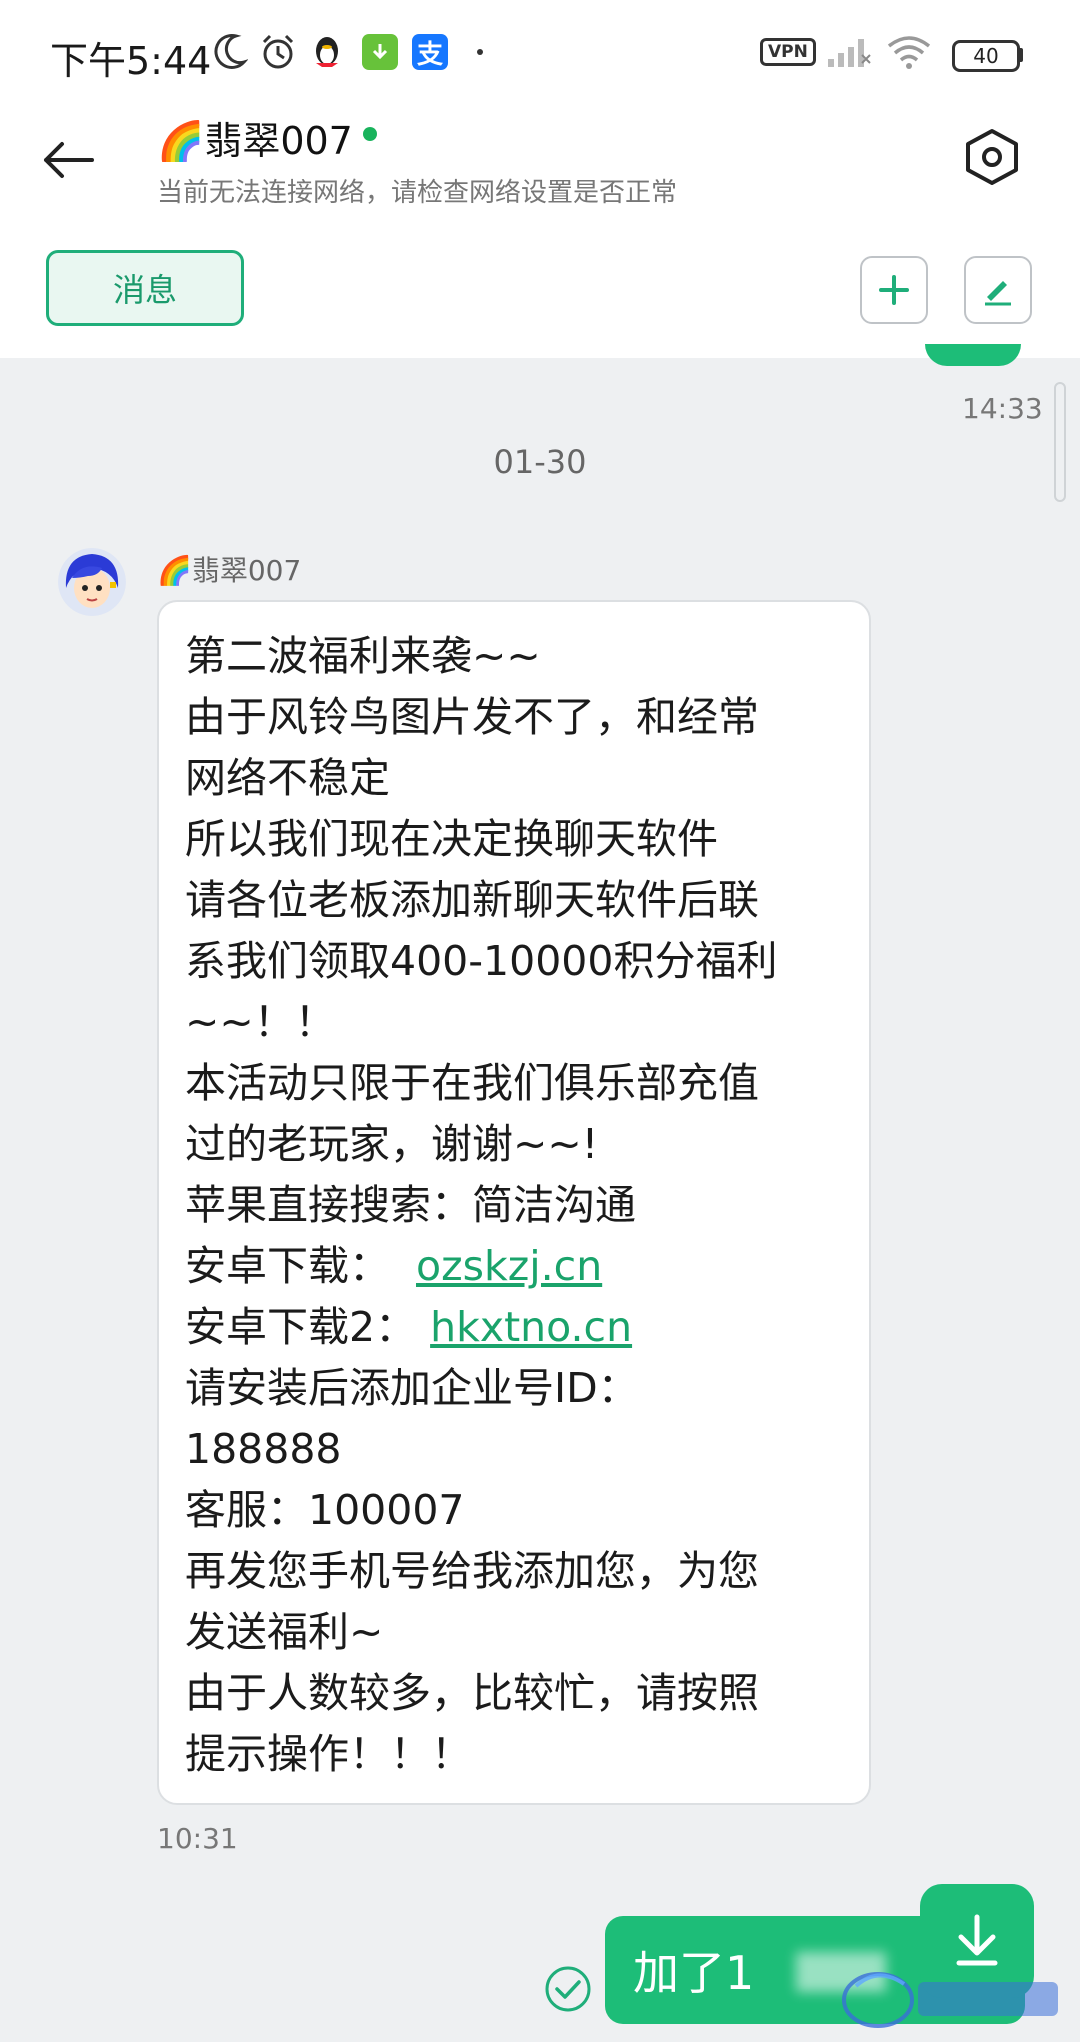 This screenshot has height=2042, width=1080. Describe the element at coordinates (909, 52) in the screenshot. I see `wifi-icon` at that location.